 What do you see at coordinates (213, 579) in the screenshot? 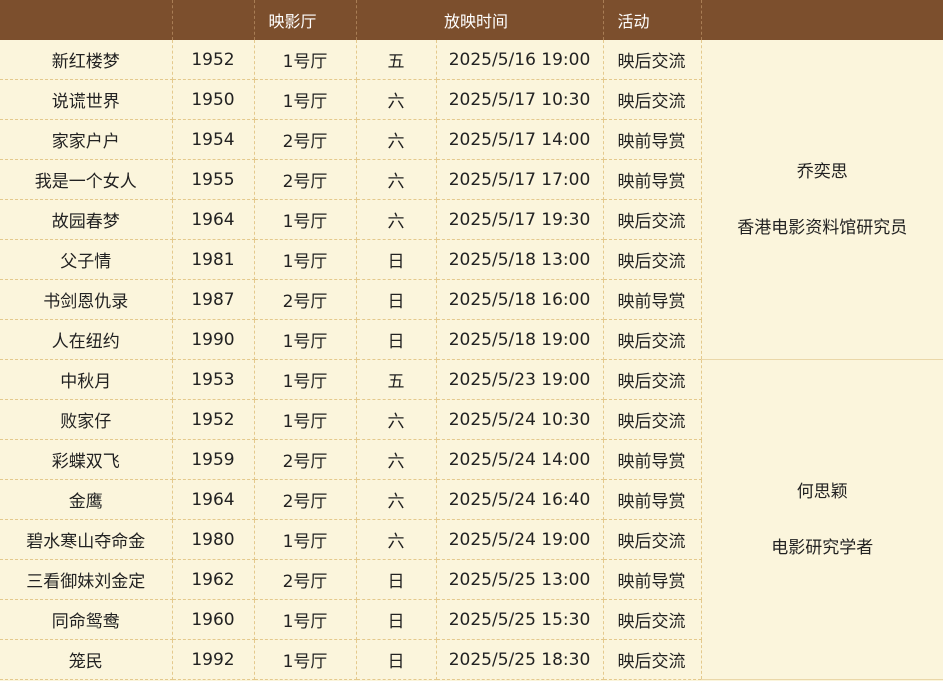
I see `year-cell: 1962` at bounding box center [213, 579].